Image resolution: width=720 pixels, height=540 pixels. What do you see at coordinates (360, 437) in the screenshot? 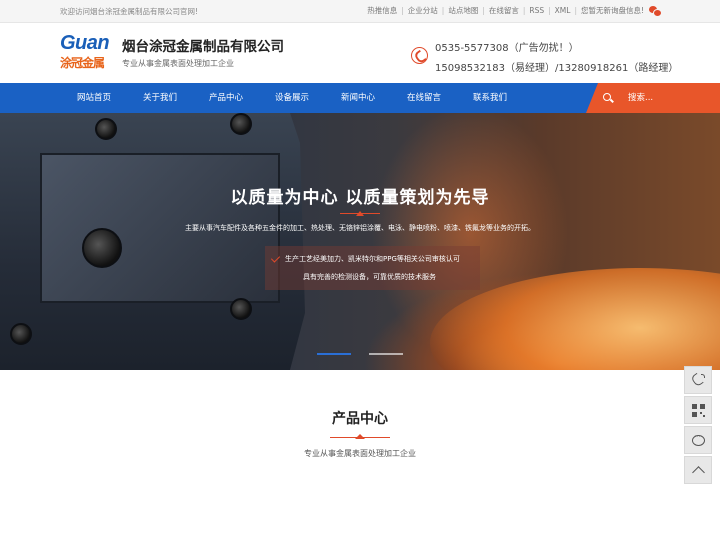
I see `section-divider` at bounding box center [360, 437].